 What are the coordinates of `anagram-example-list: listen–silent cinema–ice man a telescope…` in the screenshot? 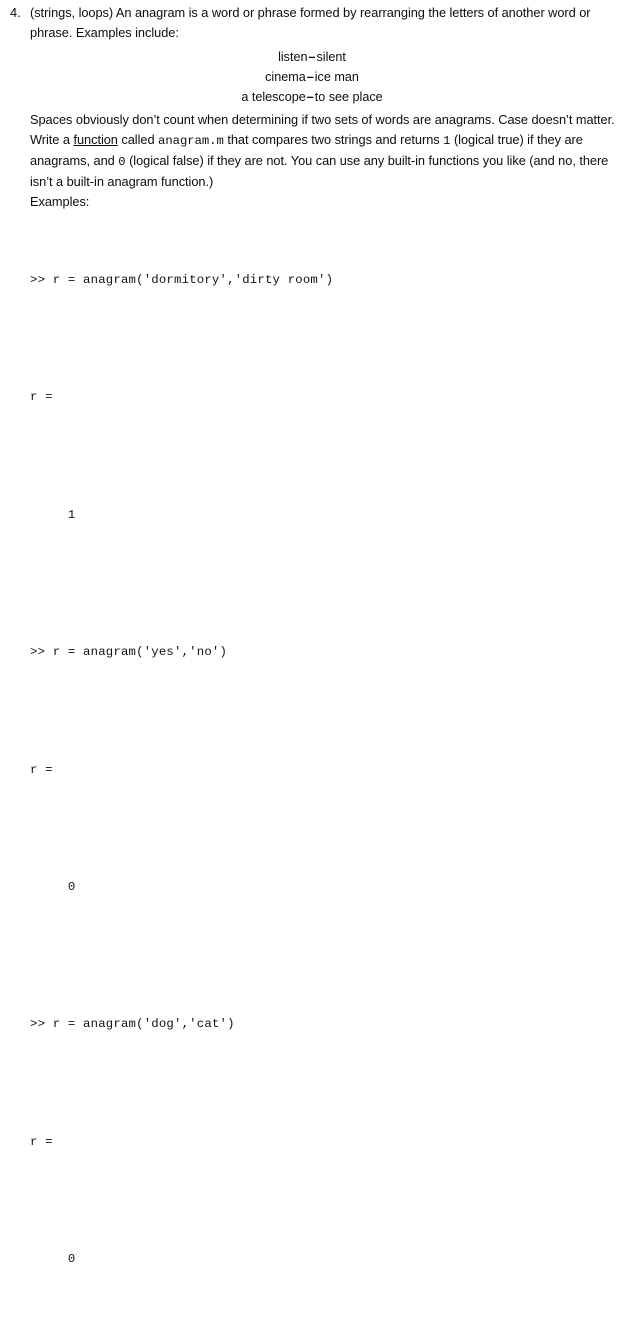 It's located at (331, 77).